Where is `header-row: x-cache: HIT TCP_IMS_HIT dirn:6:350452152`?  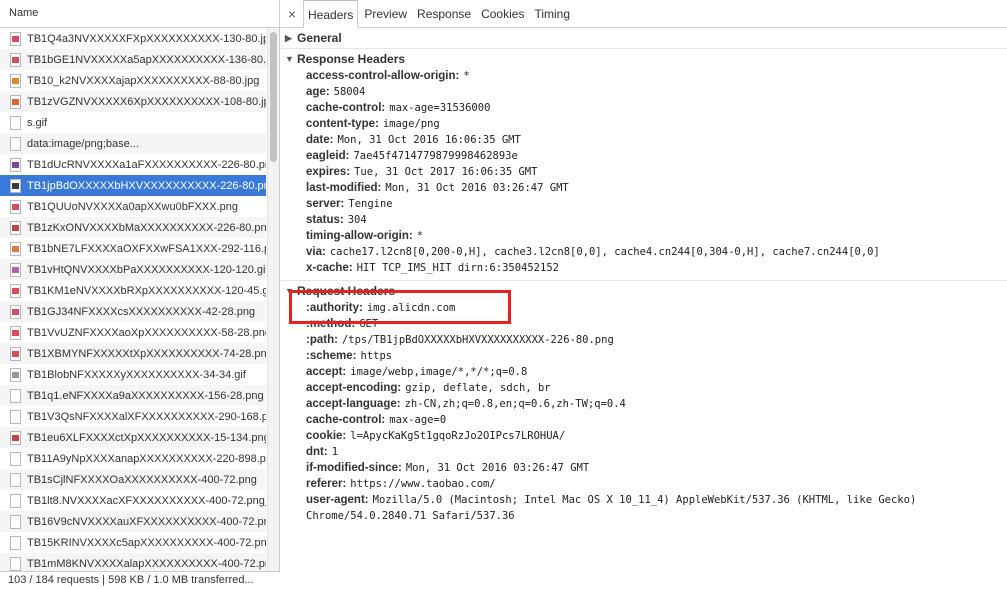 header-row: x-cache: HIT TCP_IMS_HIT dirn:6:350452152 is located at coordinates (644, 268).